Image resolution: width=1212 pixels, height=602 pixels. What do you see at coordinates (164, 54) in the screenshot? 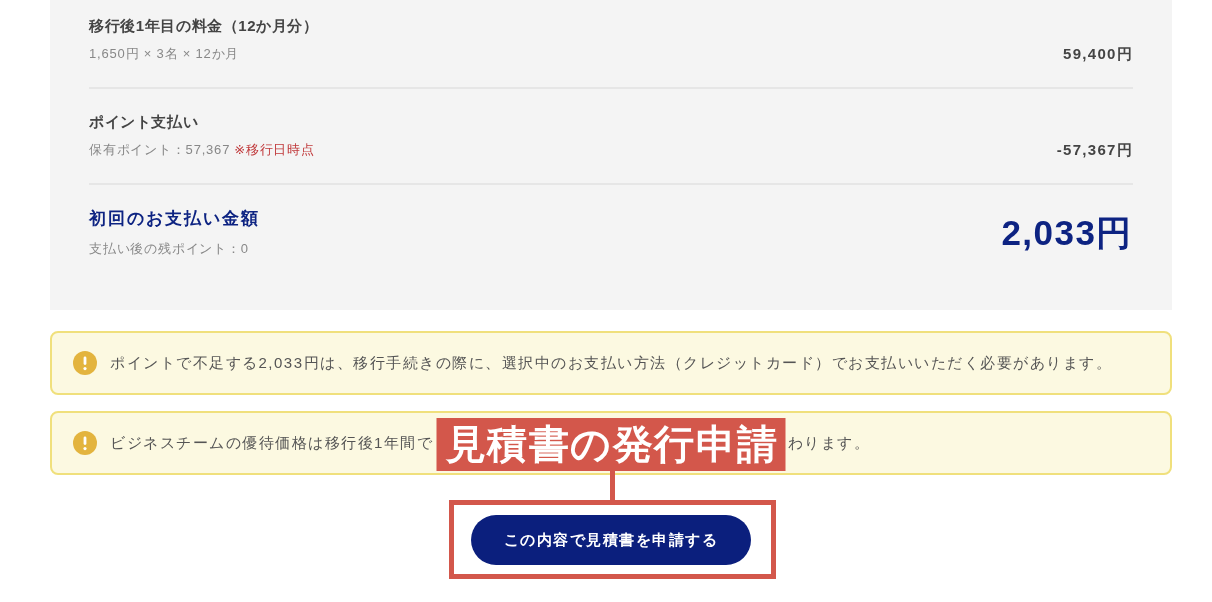
I see `item-detail: 1,650円 × 3名 × 12か月` at bounding box center [164, 54].